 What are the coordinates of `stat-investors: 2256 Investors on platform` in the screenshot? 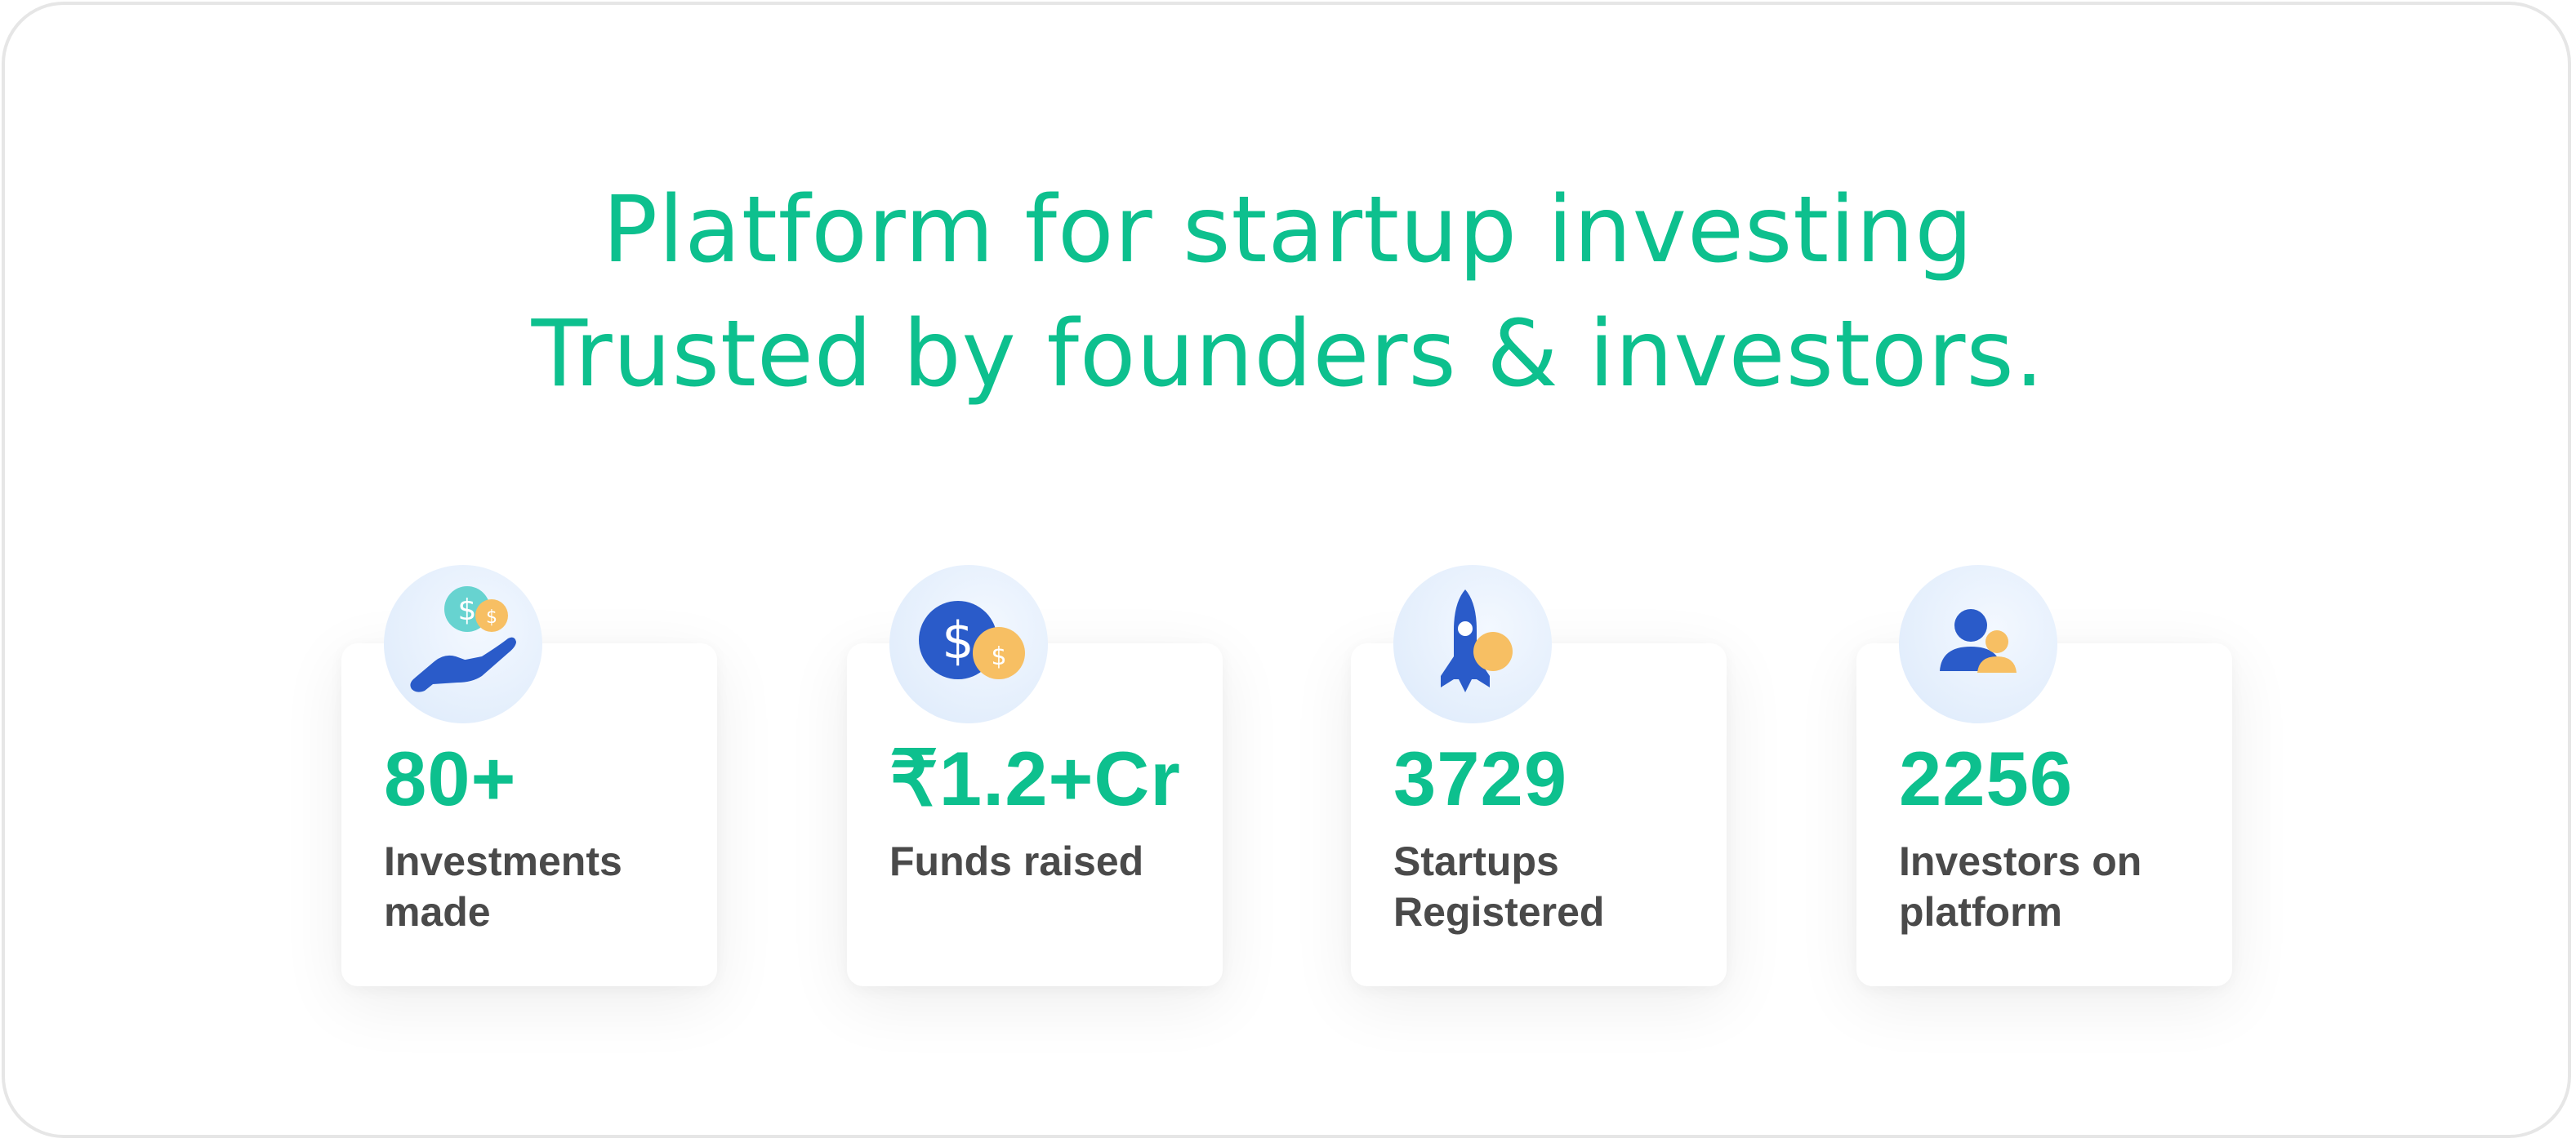 It's located at (2048, 777).